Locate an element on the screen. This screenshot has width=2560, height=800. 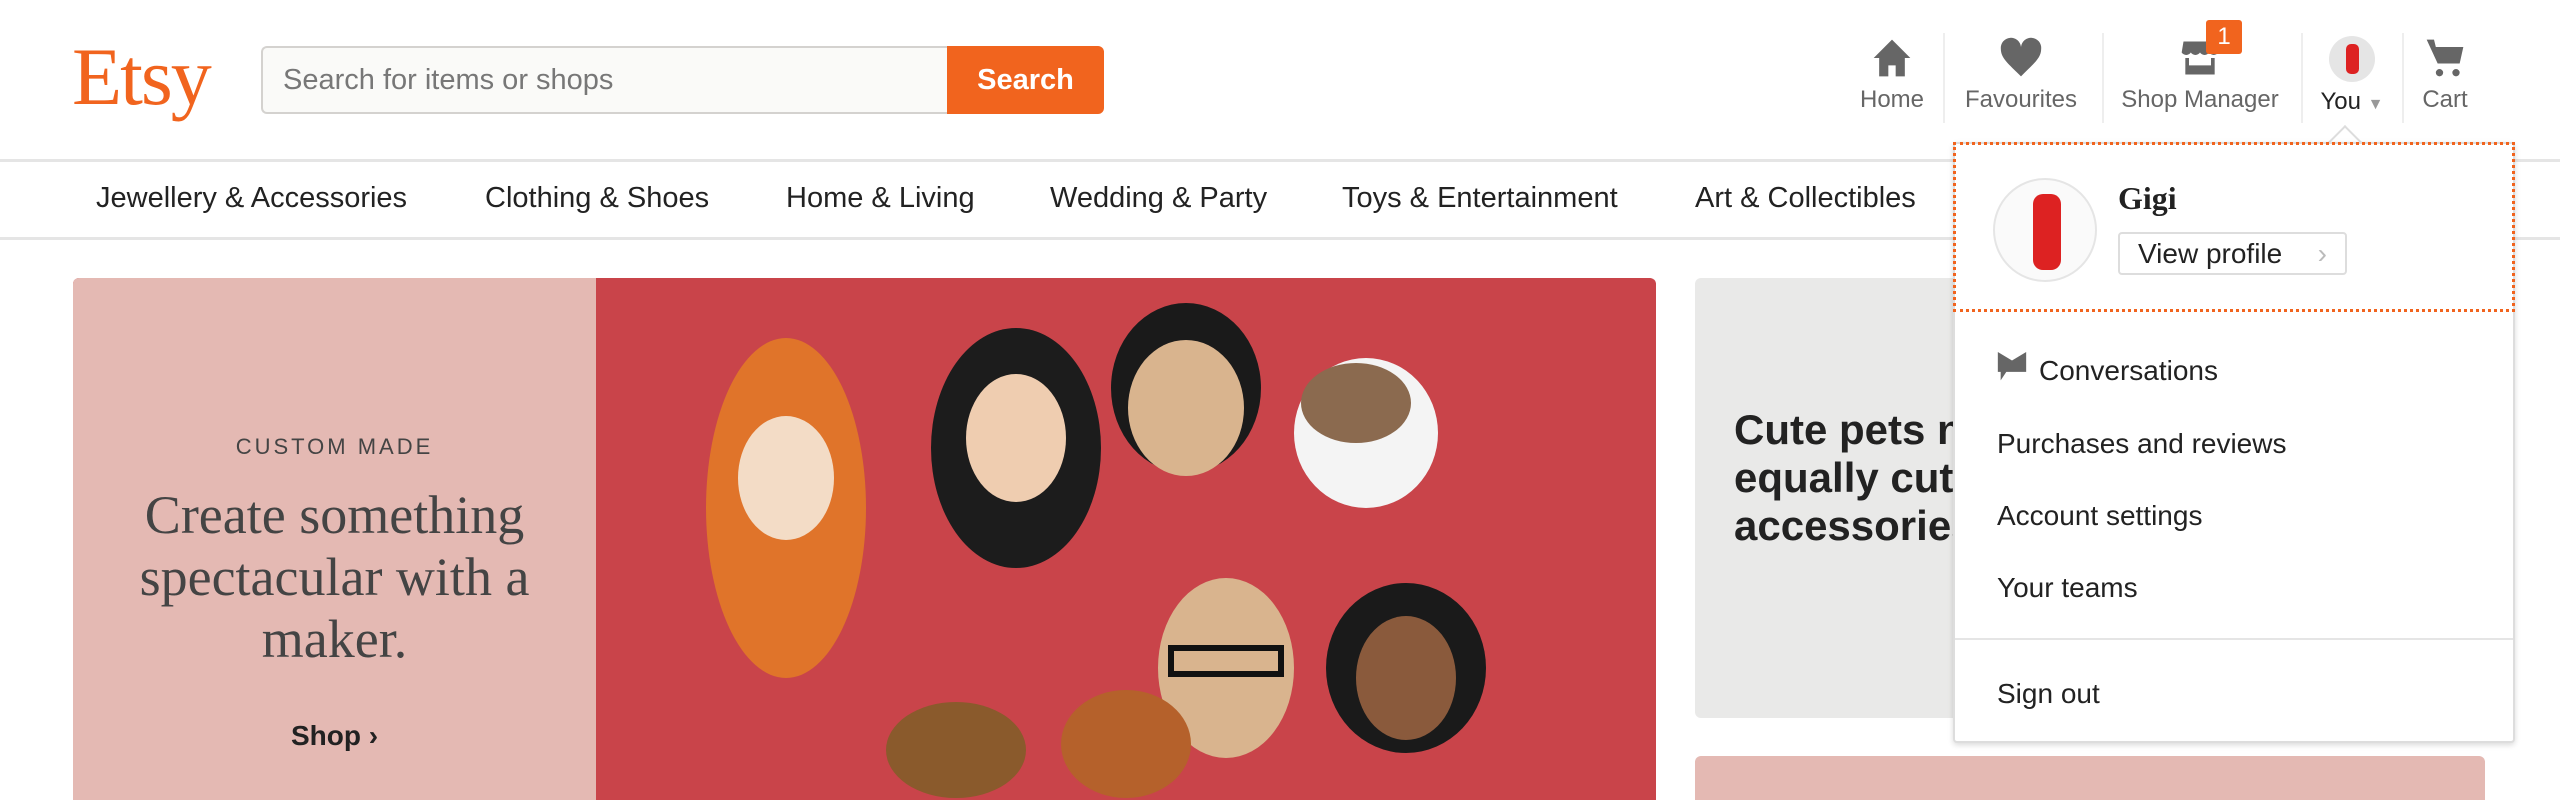
menu-divider is located at coordinates (2234, 639).